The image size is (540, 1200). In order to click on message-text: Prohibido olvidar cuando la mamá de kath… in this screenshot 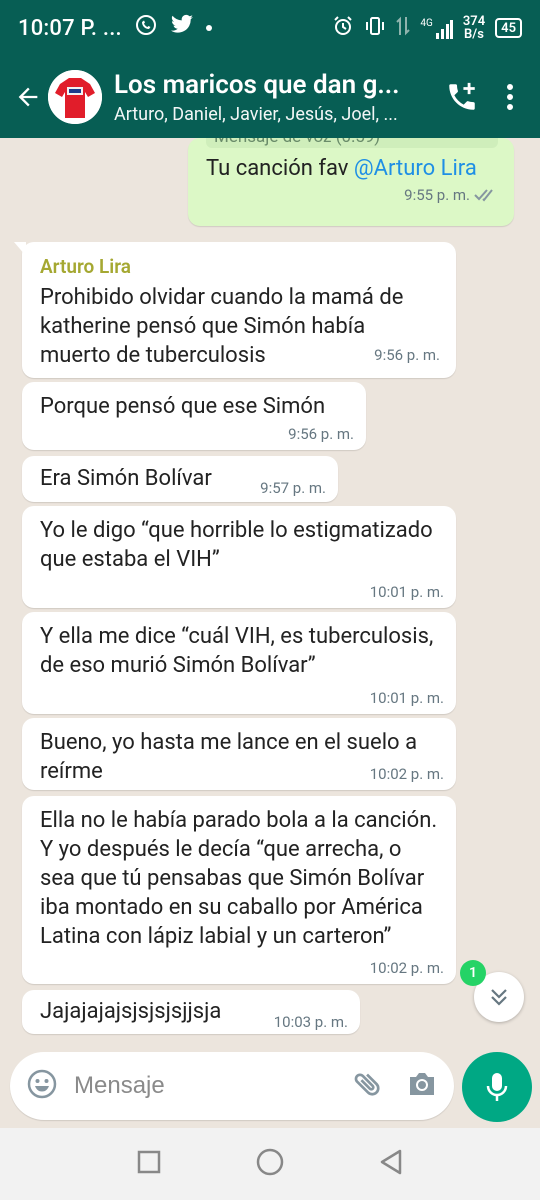, I will do `click(222, 326)`.